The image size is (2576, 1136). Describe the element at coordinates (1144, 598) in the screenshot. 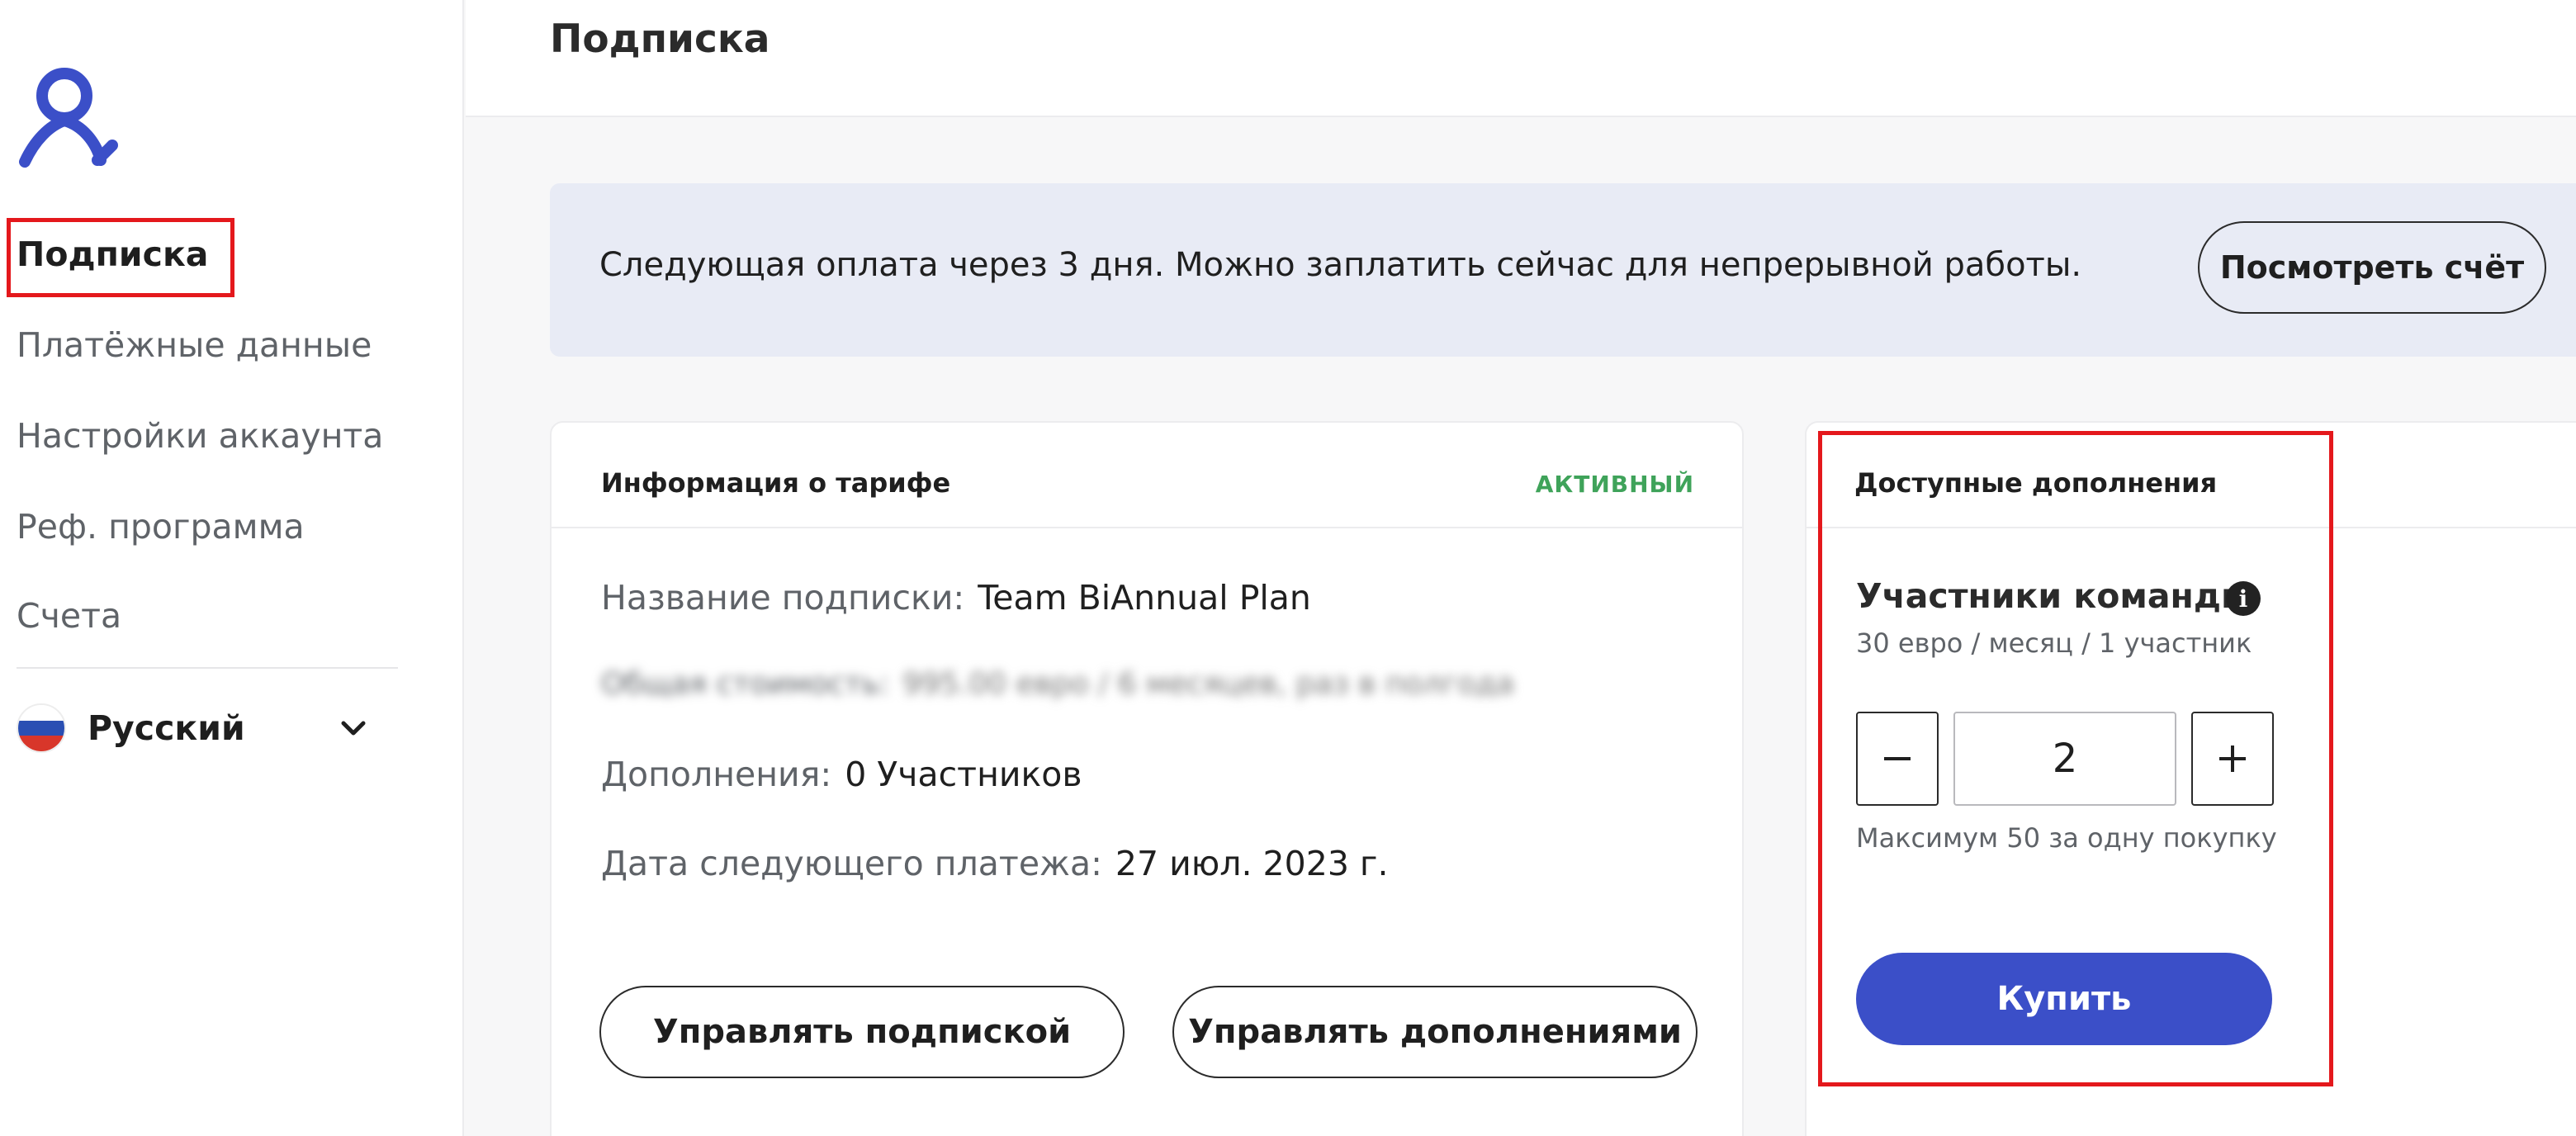

I see `info-value: Team BiAnnual Plan` at that location.